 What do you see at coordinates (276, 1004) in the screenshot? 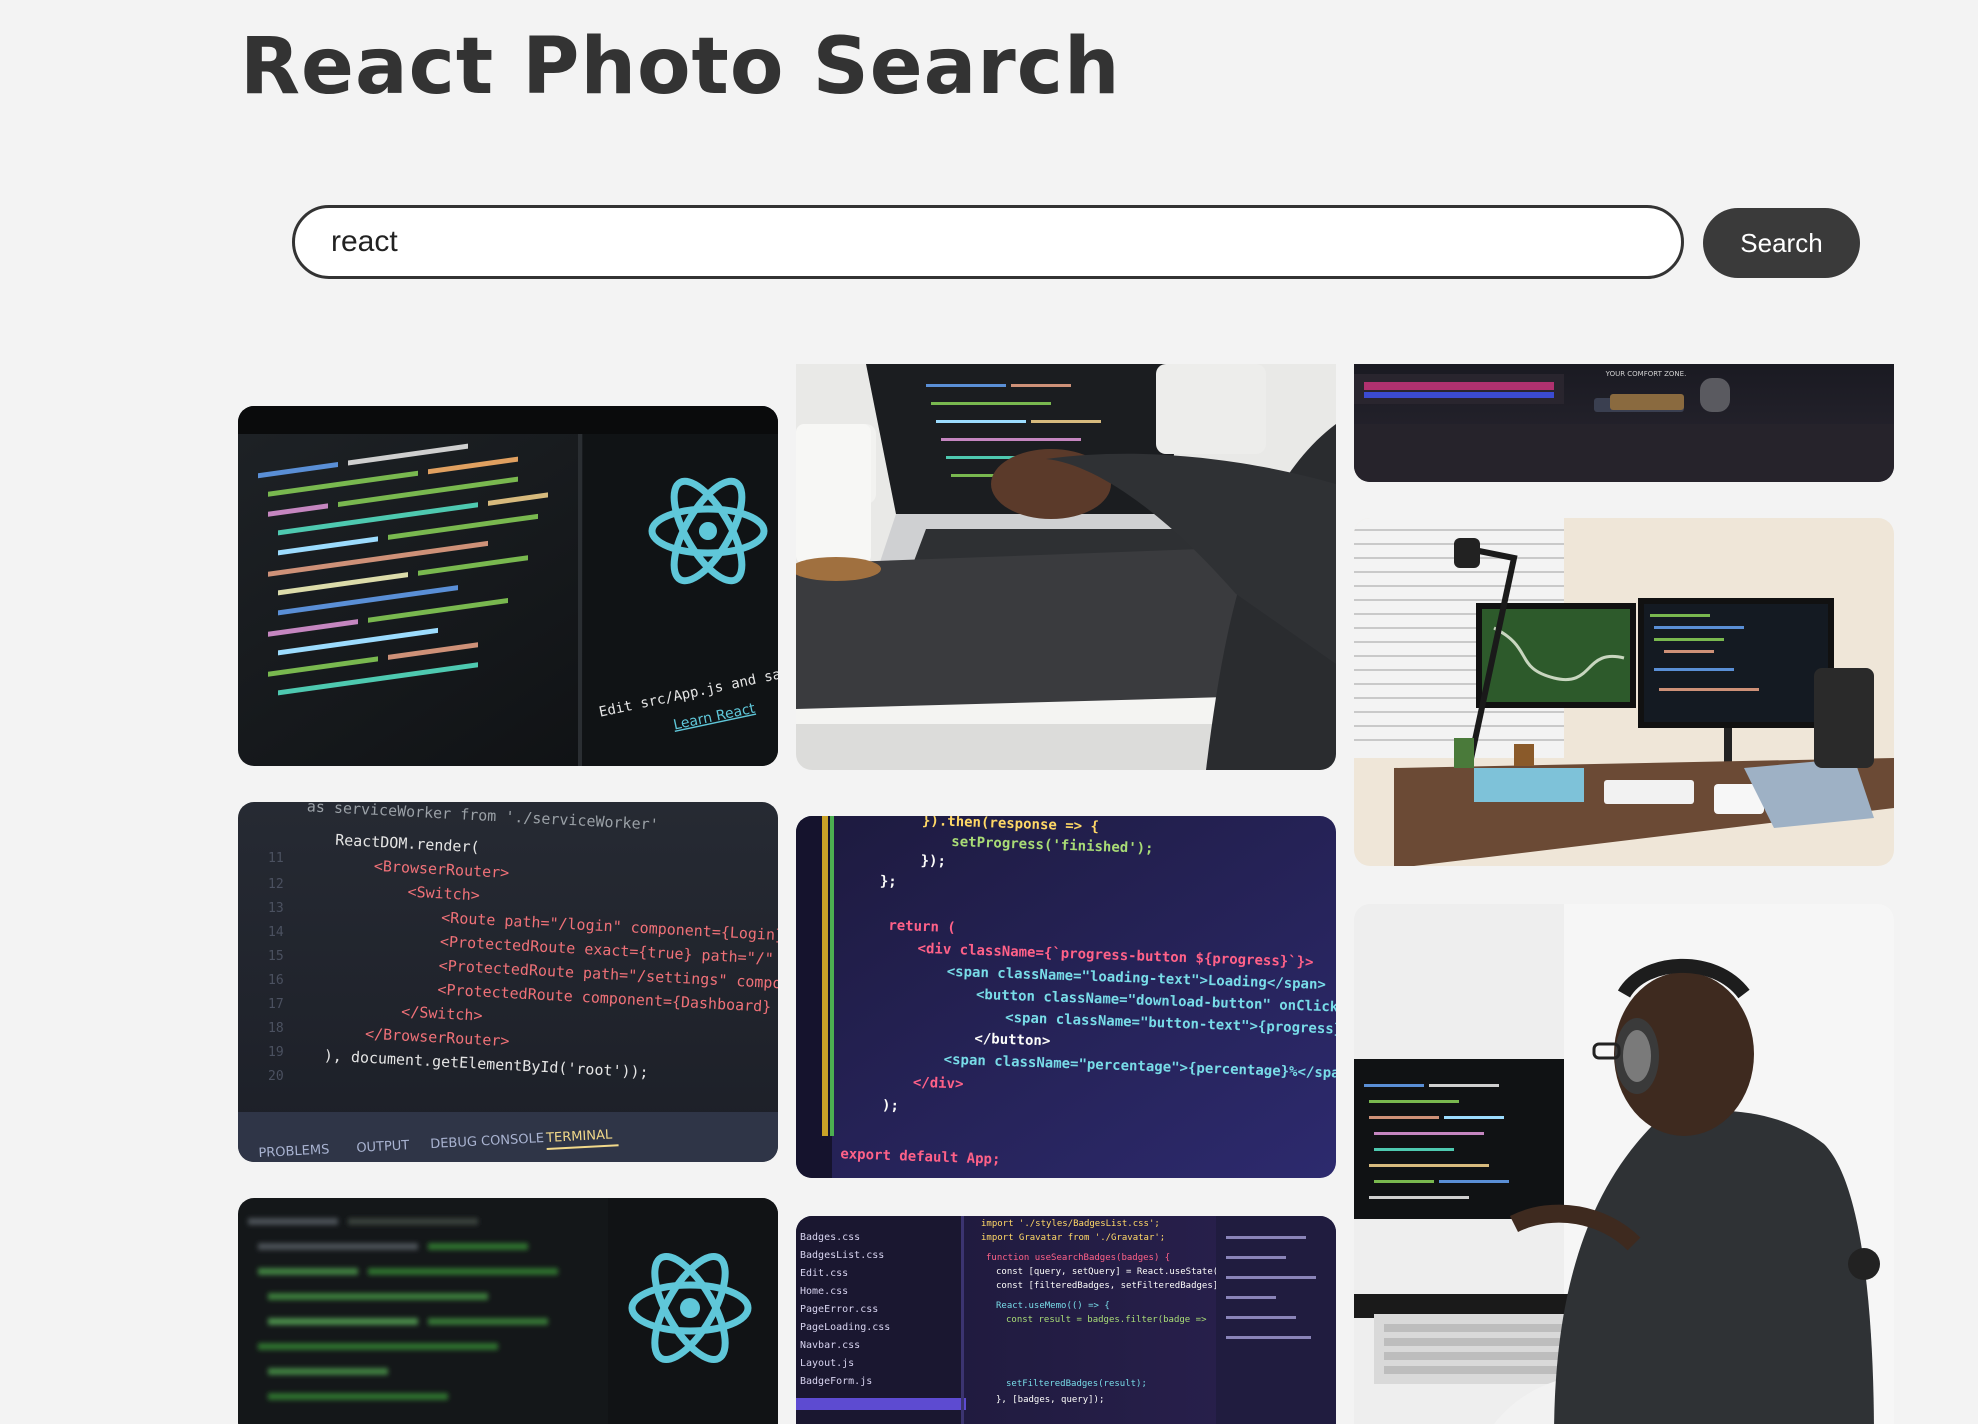
I see `svg-text: 17` at bounding box center [276, 1004].